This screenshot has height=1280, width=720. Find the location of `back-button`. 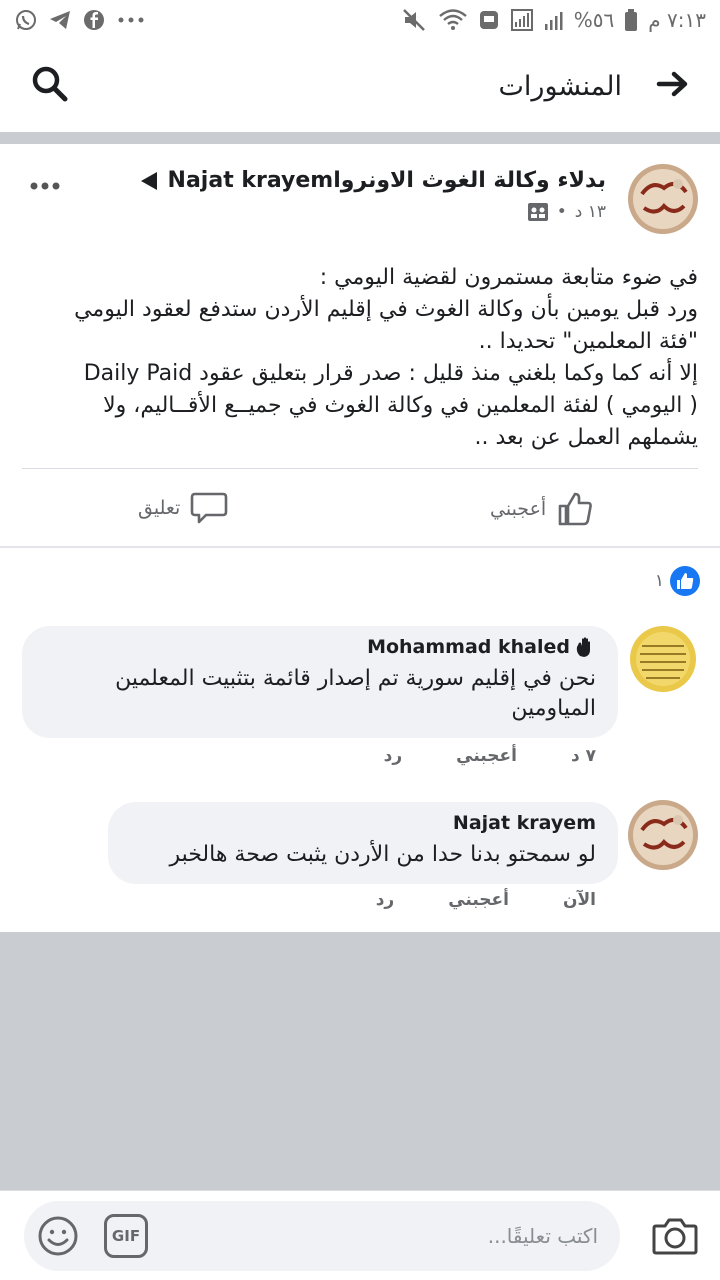

back-button is located at coordinates (673, 86).